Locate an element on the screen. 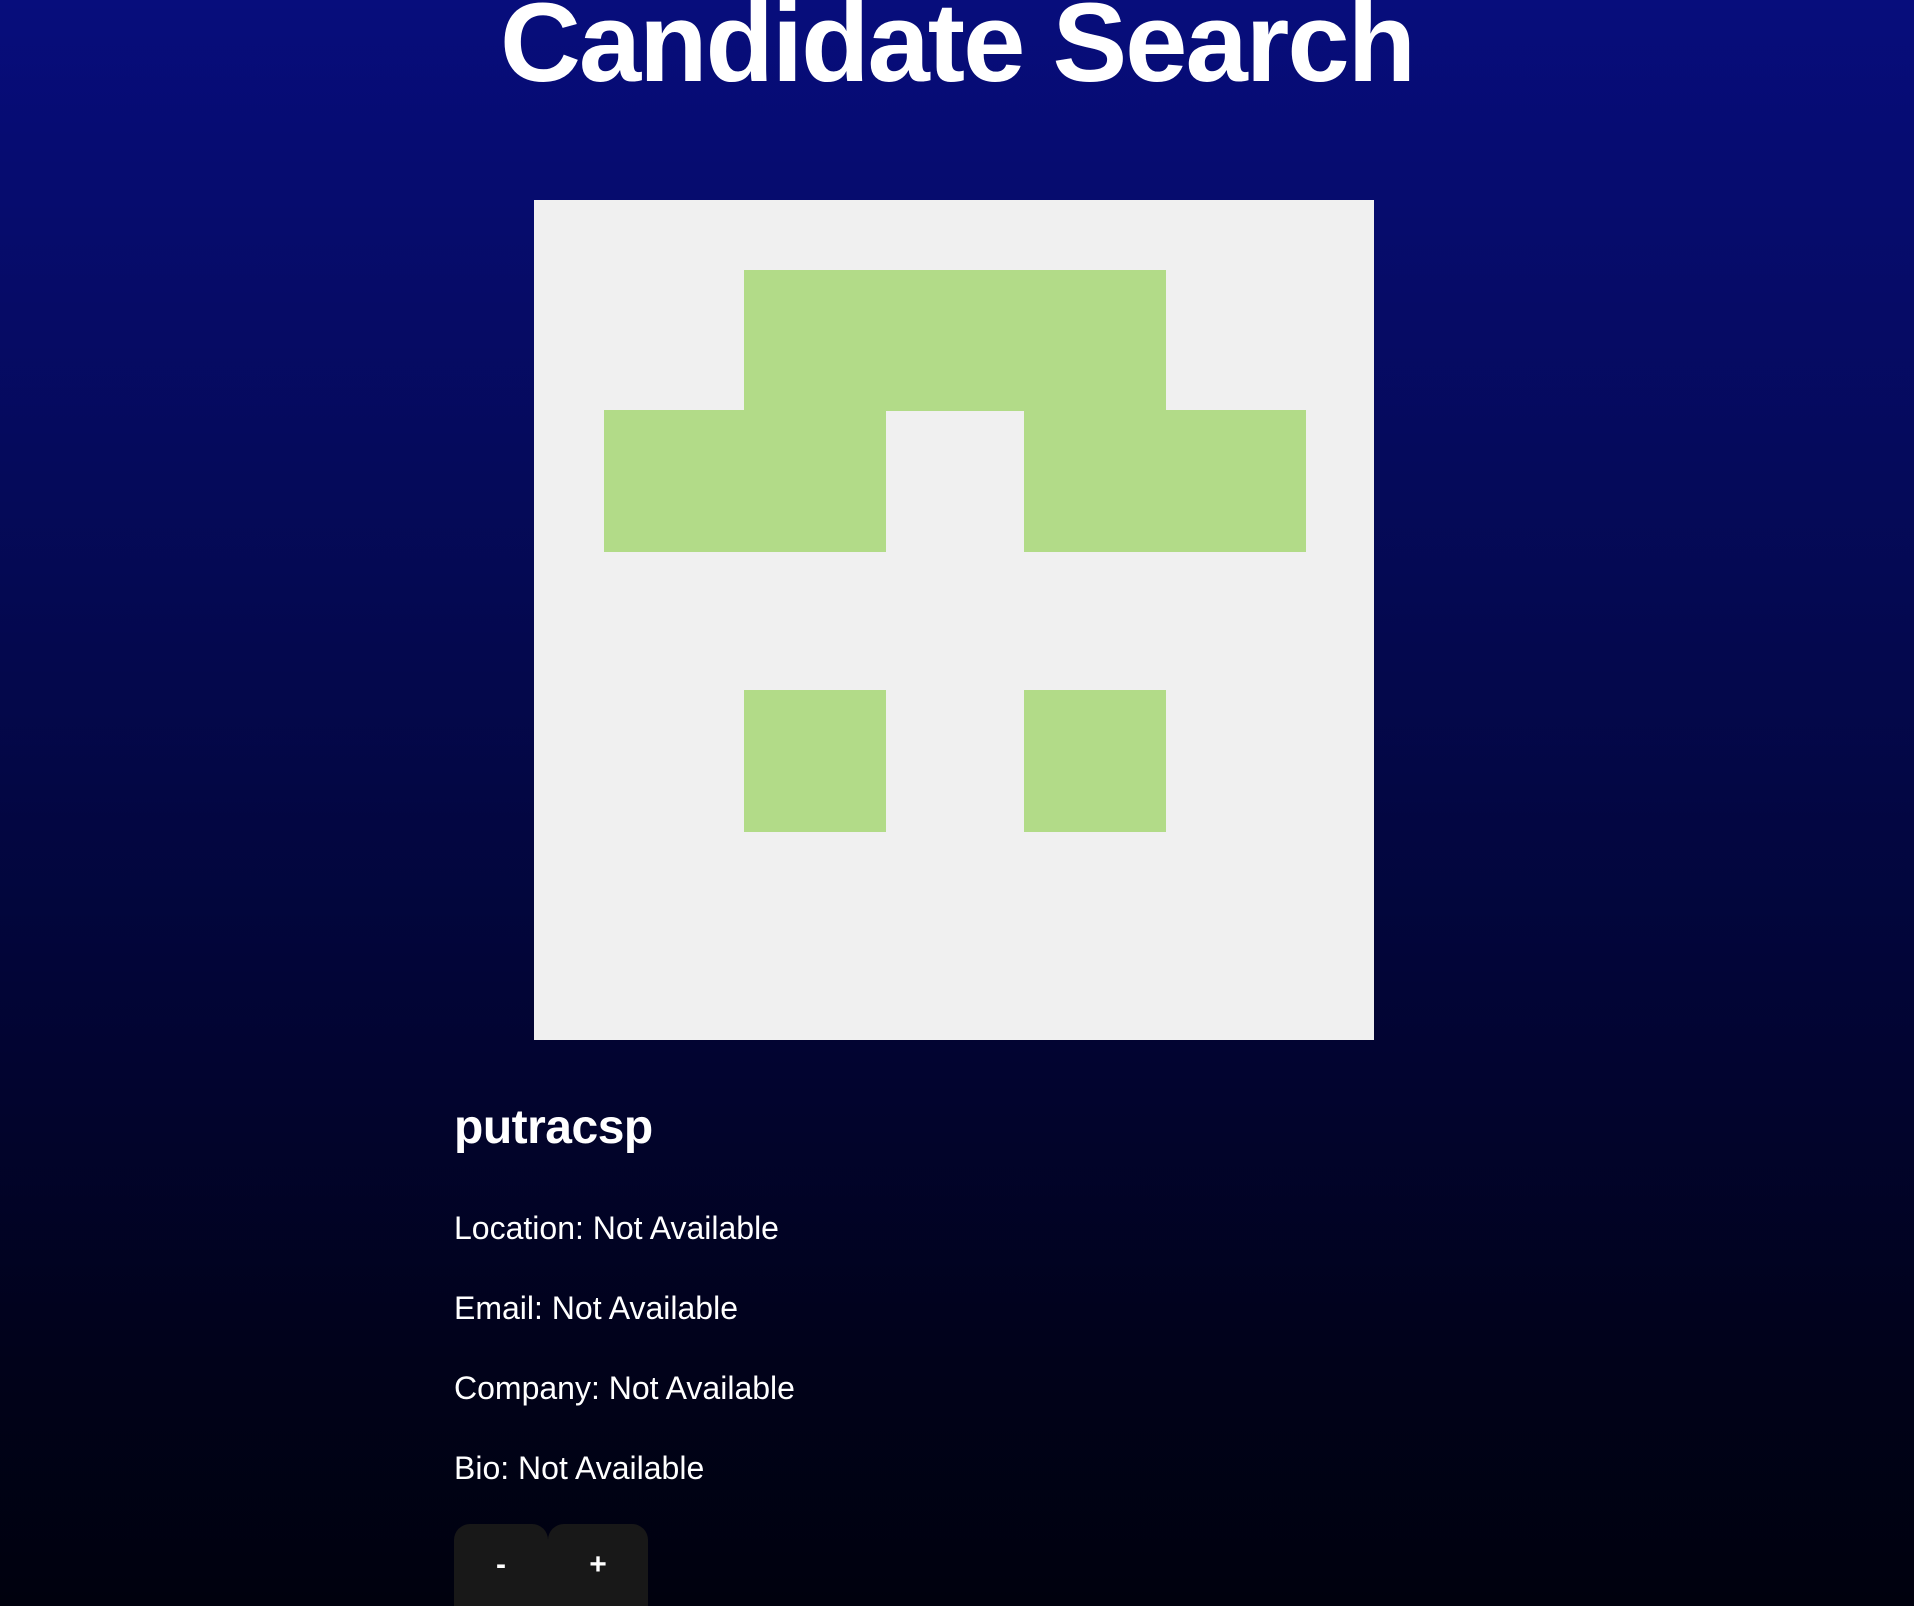 The width and height of the screenshot is (1914, 1606). candidate-bio: Bio: Not Available is located at coordinates (579, 1468).